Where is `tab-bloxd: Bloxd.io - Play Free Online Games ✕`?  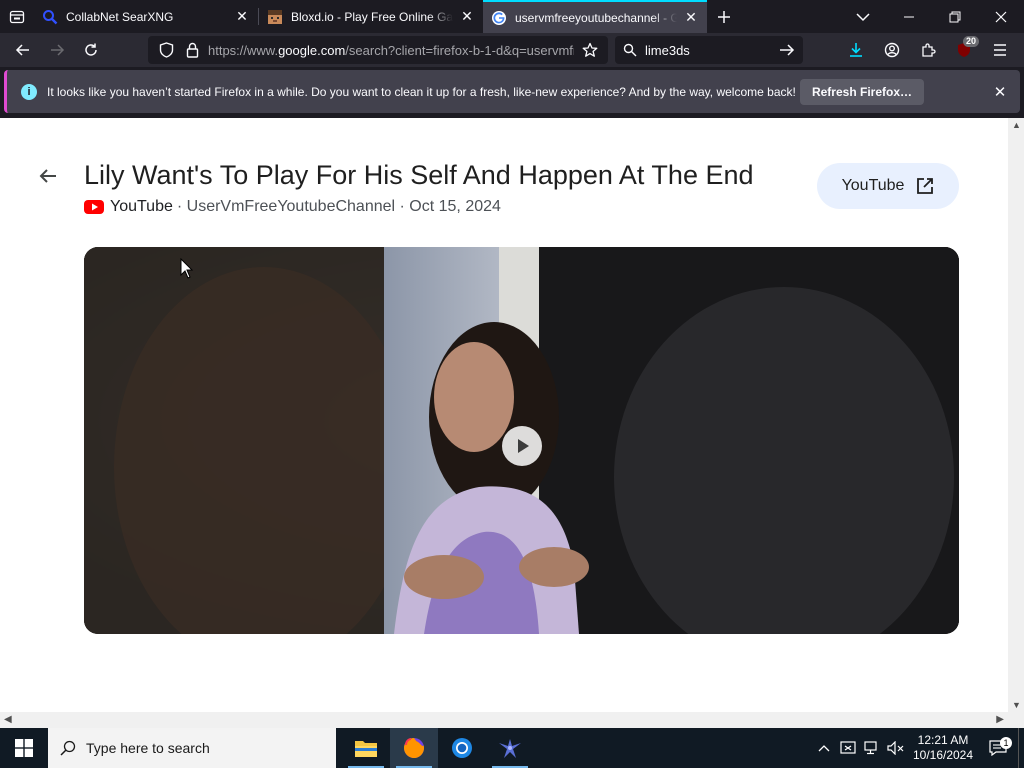 tab-bloxd: Bloxd.io - Play Free Online Games ✕ is located at coordinates (371, 16).